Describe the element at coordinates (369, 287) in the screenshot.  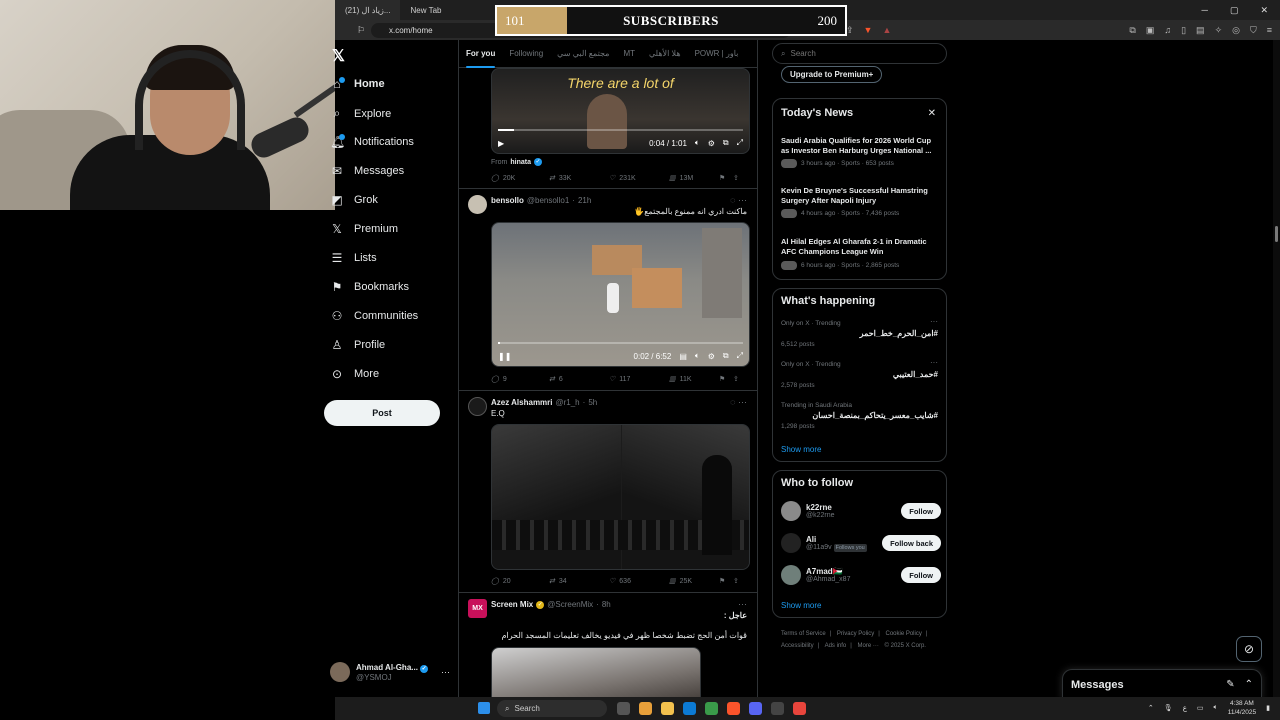
I see `nav-bookmarks: ⚑ Bookmarks` at that location.